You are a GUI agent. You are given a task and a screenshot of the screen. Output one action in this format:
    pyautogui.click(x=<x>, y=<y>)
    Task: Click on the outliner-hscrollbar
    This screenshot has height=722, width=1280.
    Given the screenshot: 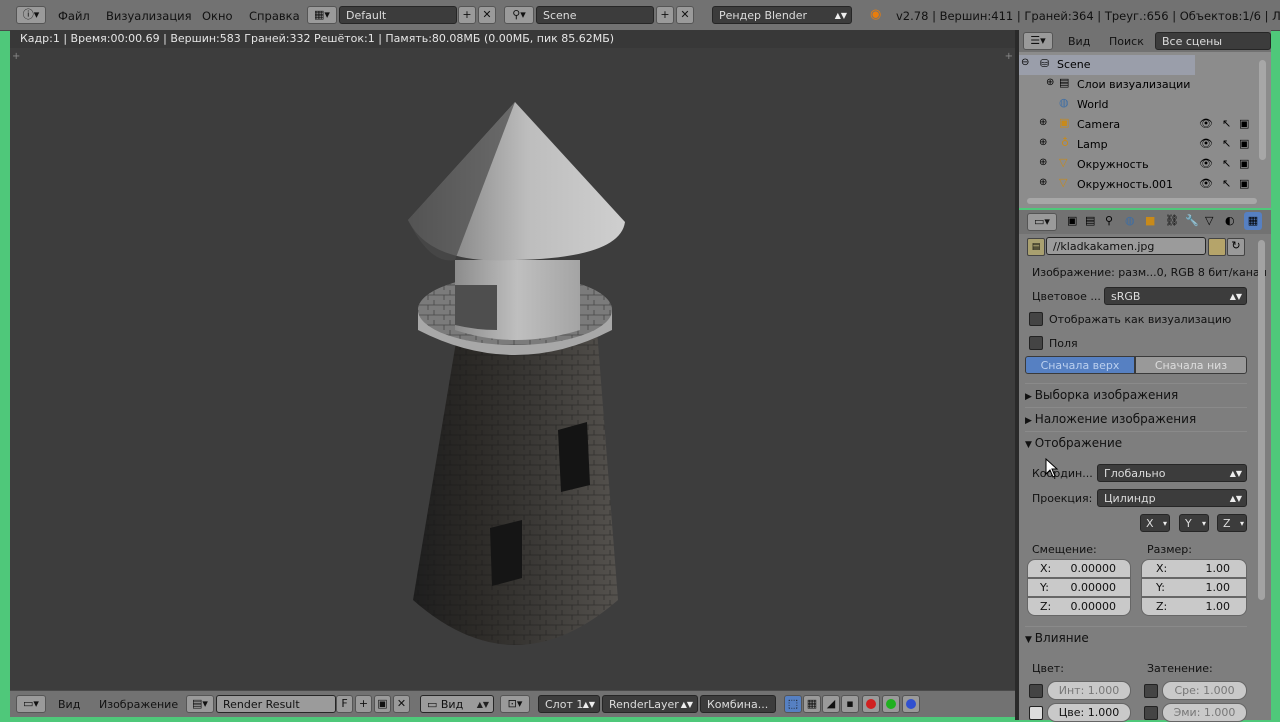 What is the action you would take?
    pyautogui.click(x=1142, y=201)
    